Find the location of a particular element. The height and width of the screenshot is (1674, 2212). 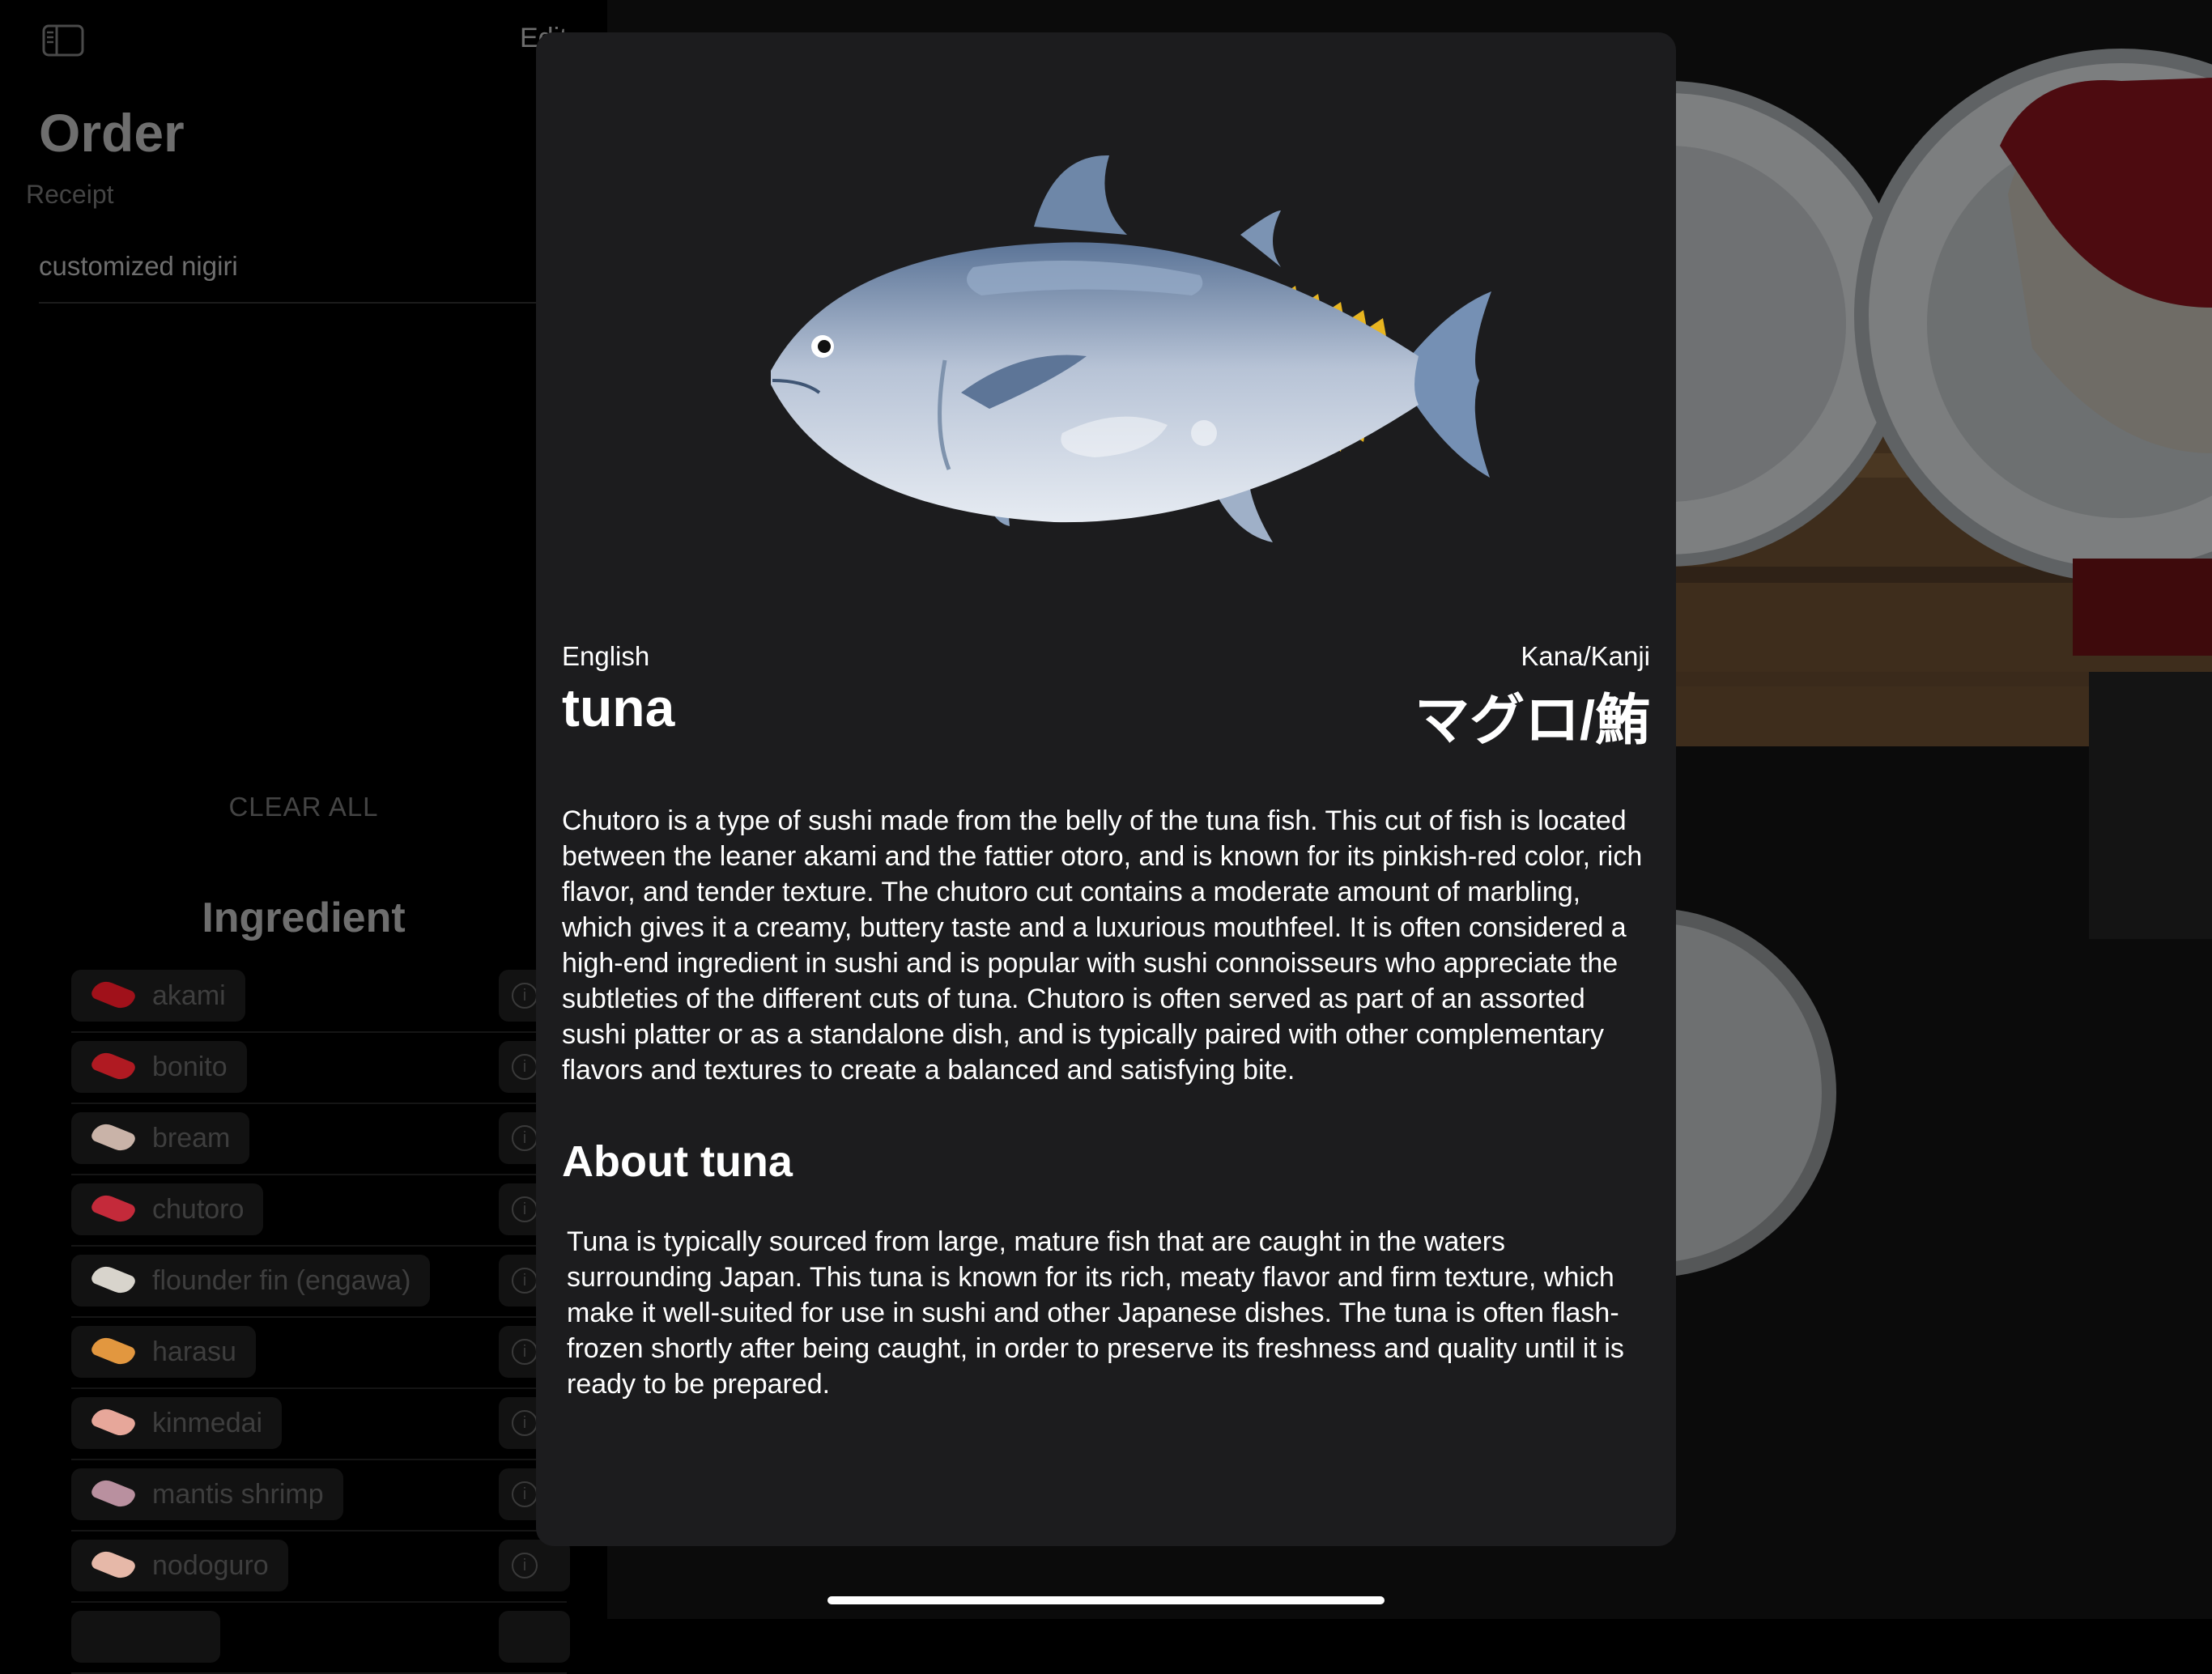

ingredient-label: chutoro is located at coordinates (199, 1209).